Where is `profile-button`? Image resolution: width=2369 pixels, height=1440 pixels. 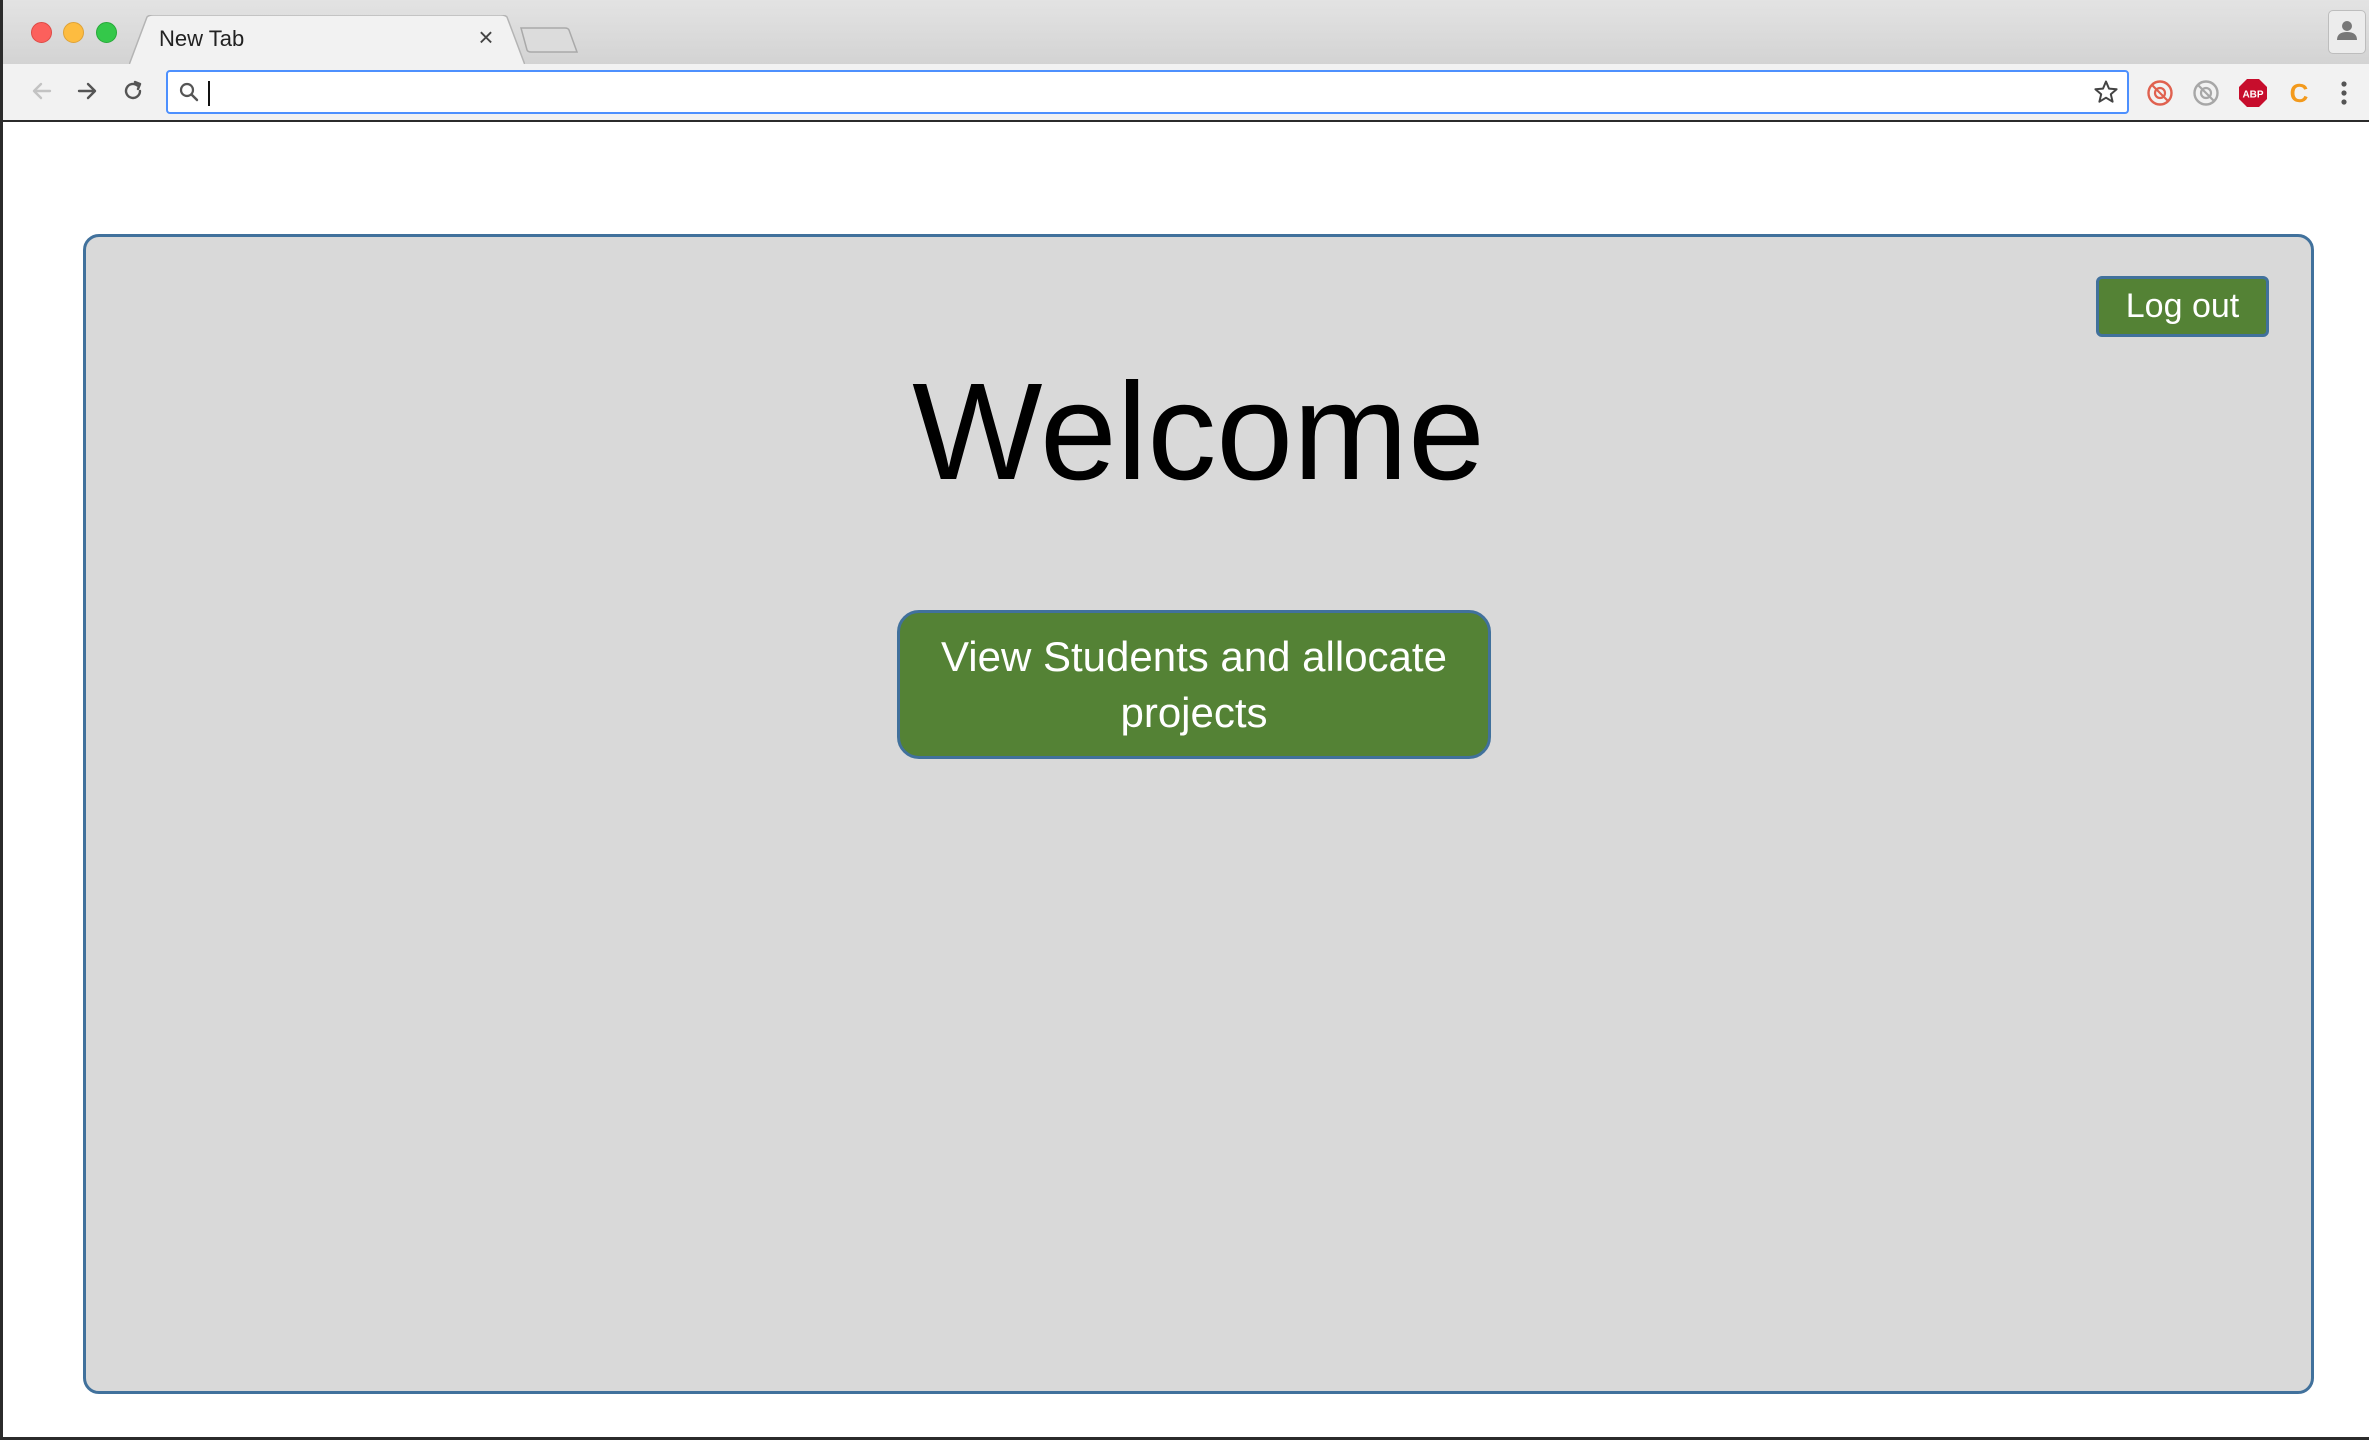
profile-button is located at coordinates (2347, 32).